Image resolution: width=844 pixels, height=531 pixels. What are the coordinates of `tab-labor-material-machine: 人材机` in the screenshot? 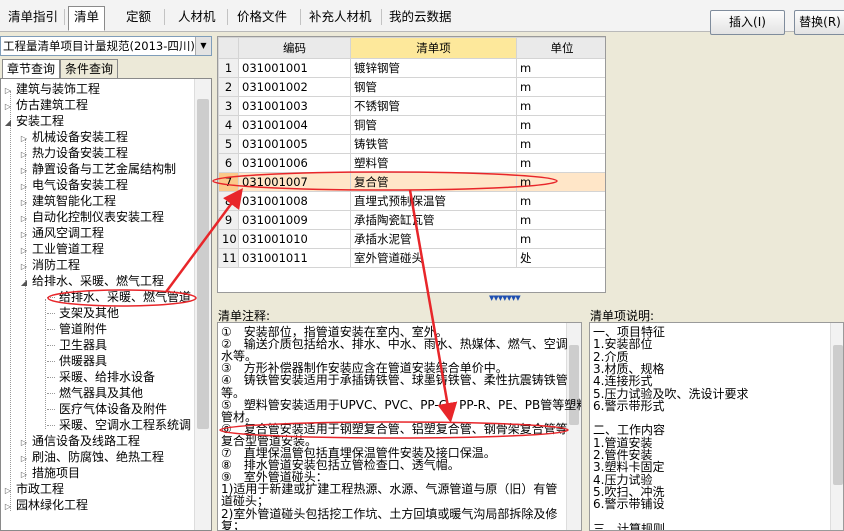 It's located at (197, 17).